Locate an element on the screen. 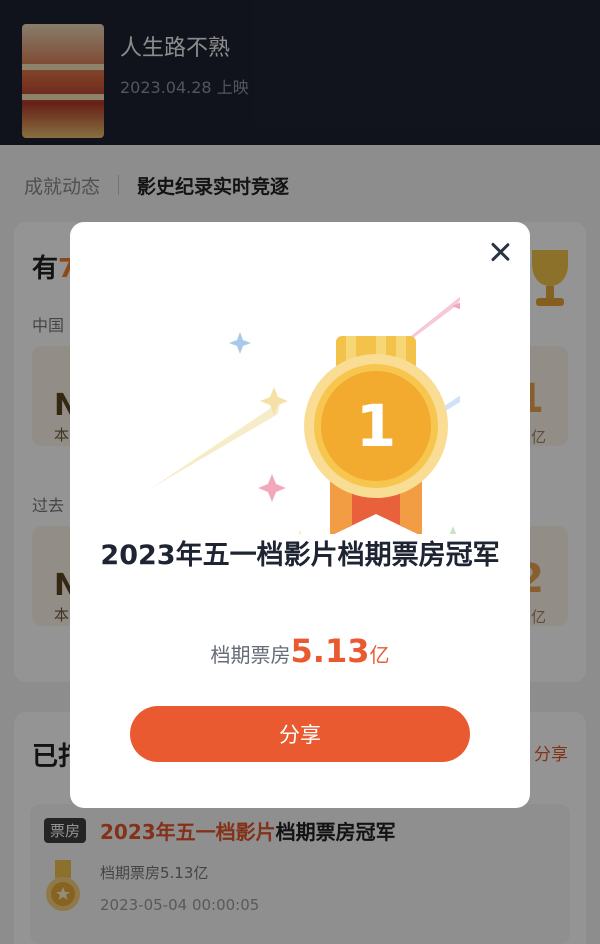 The height and width of the screenshot is (944, 600). modal-box-office: 档期票房5.13亿 is located at coordinates (300, 651).